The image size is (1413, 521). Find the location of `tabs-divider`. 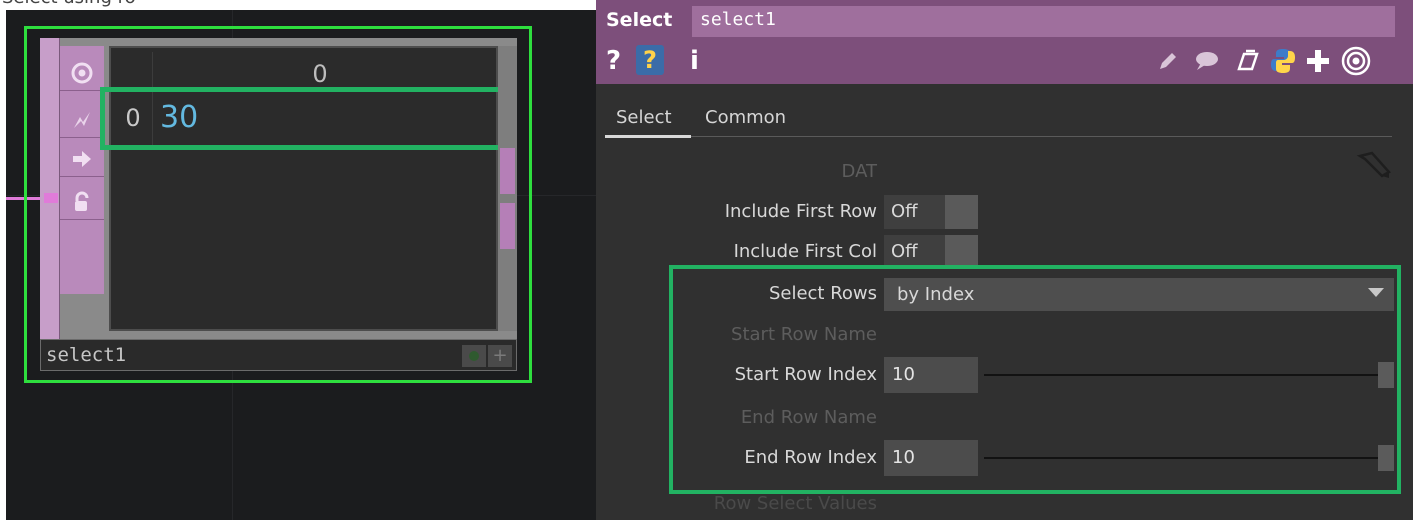

tabs-divider is located at coordinates (998, 136).